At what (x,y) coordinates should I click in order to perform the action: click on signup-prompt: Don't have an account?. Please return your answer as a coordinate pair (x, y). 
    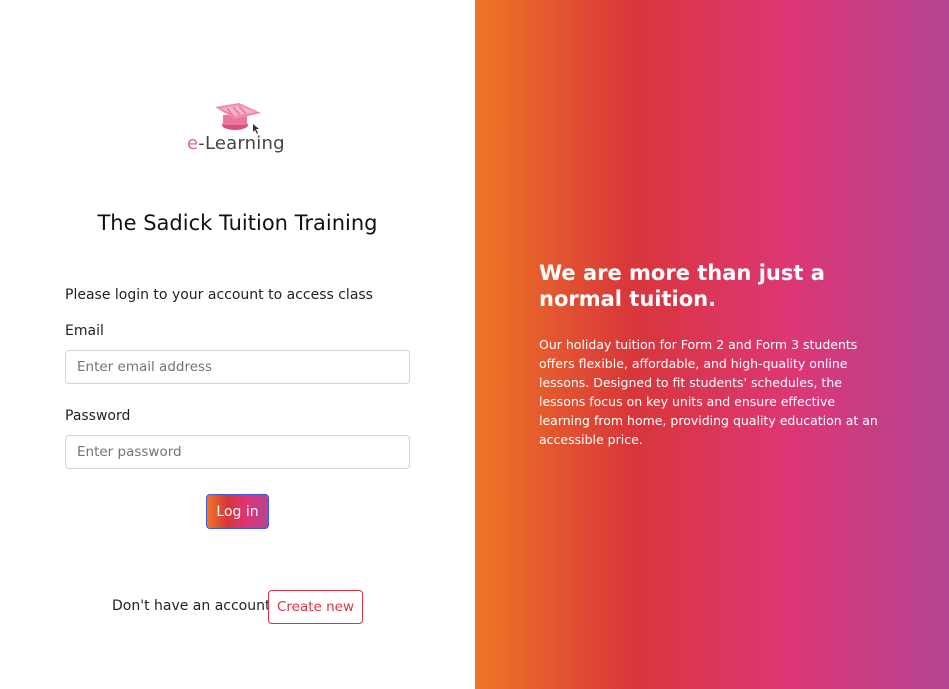
    Looking at the image, I should click on (195, 606).